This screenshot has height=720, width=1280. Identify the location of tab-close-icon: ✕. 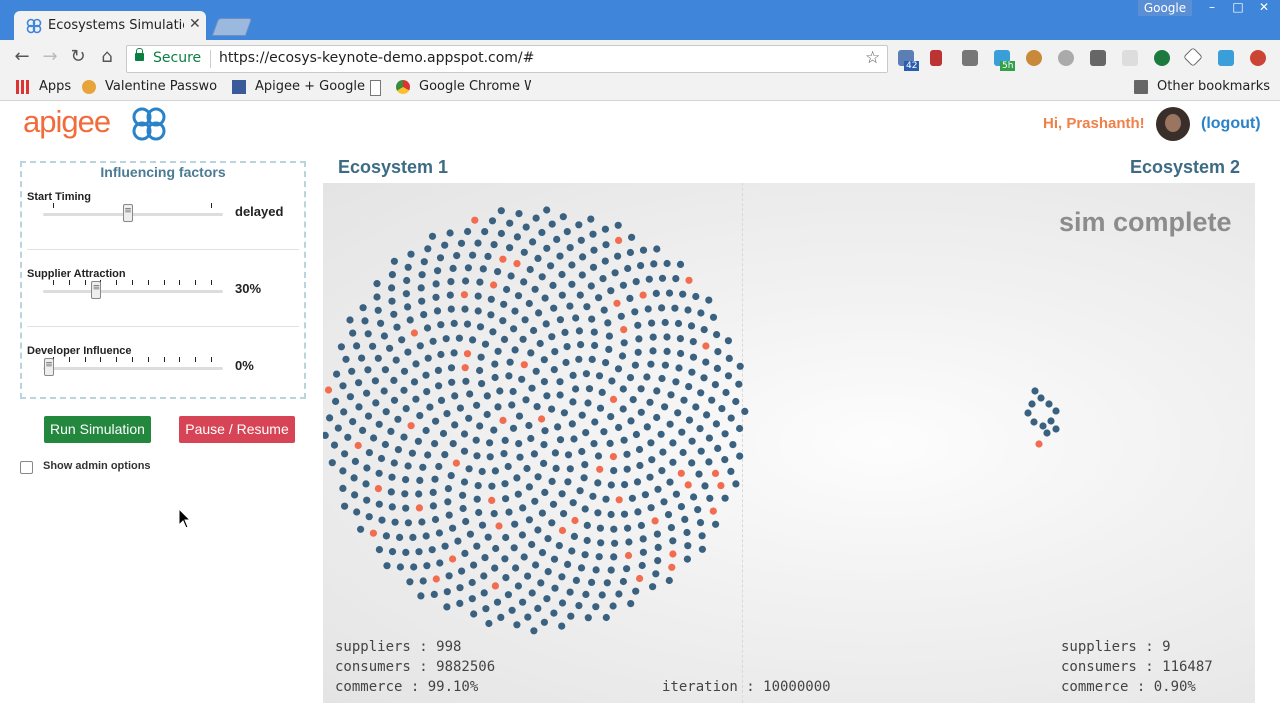
(195, 24).